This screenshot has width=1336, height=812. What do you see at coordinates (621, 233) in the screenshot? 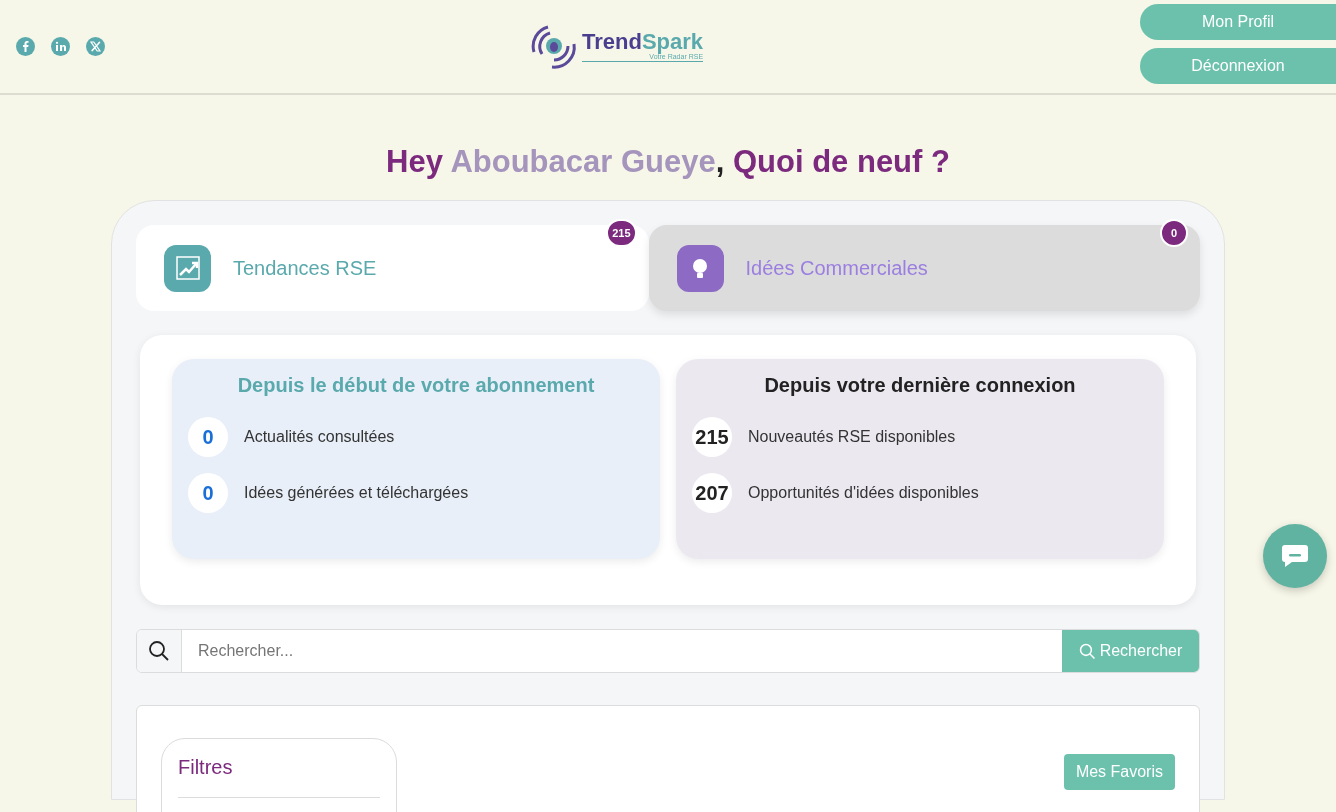
I see `count-badge: 215` at bounding box center [621, 233].